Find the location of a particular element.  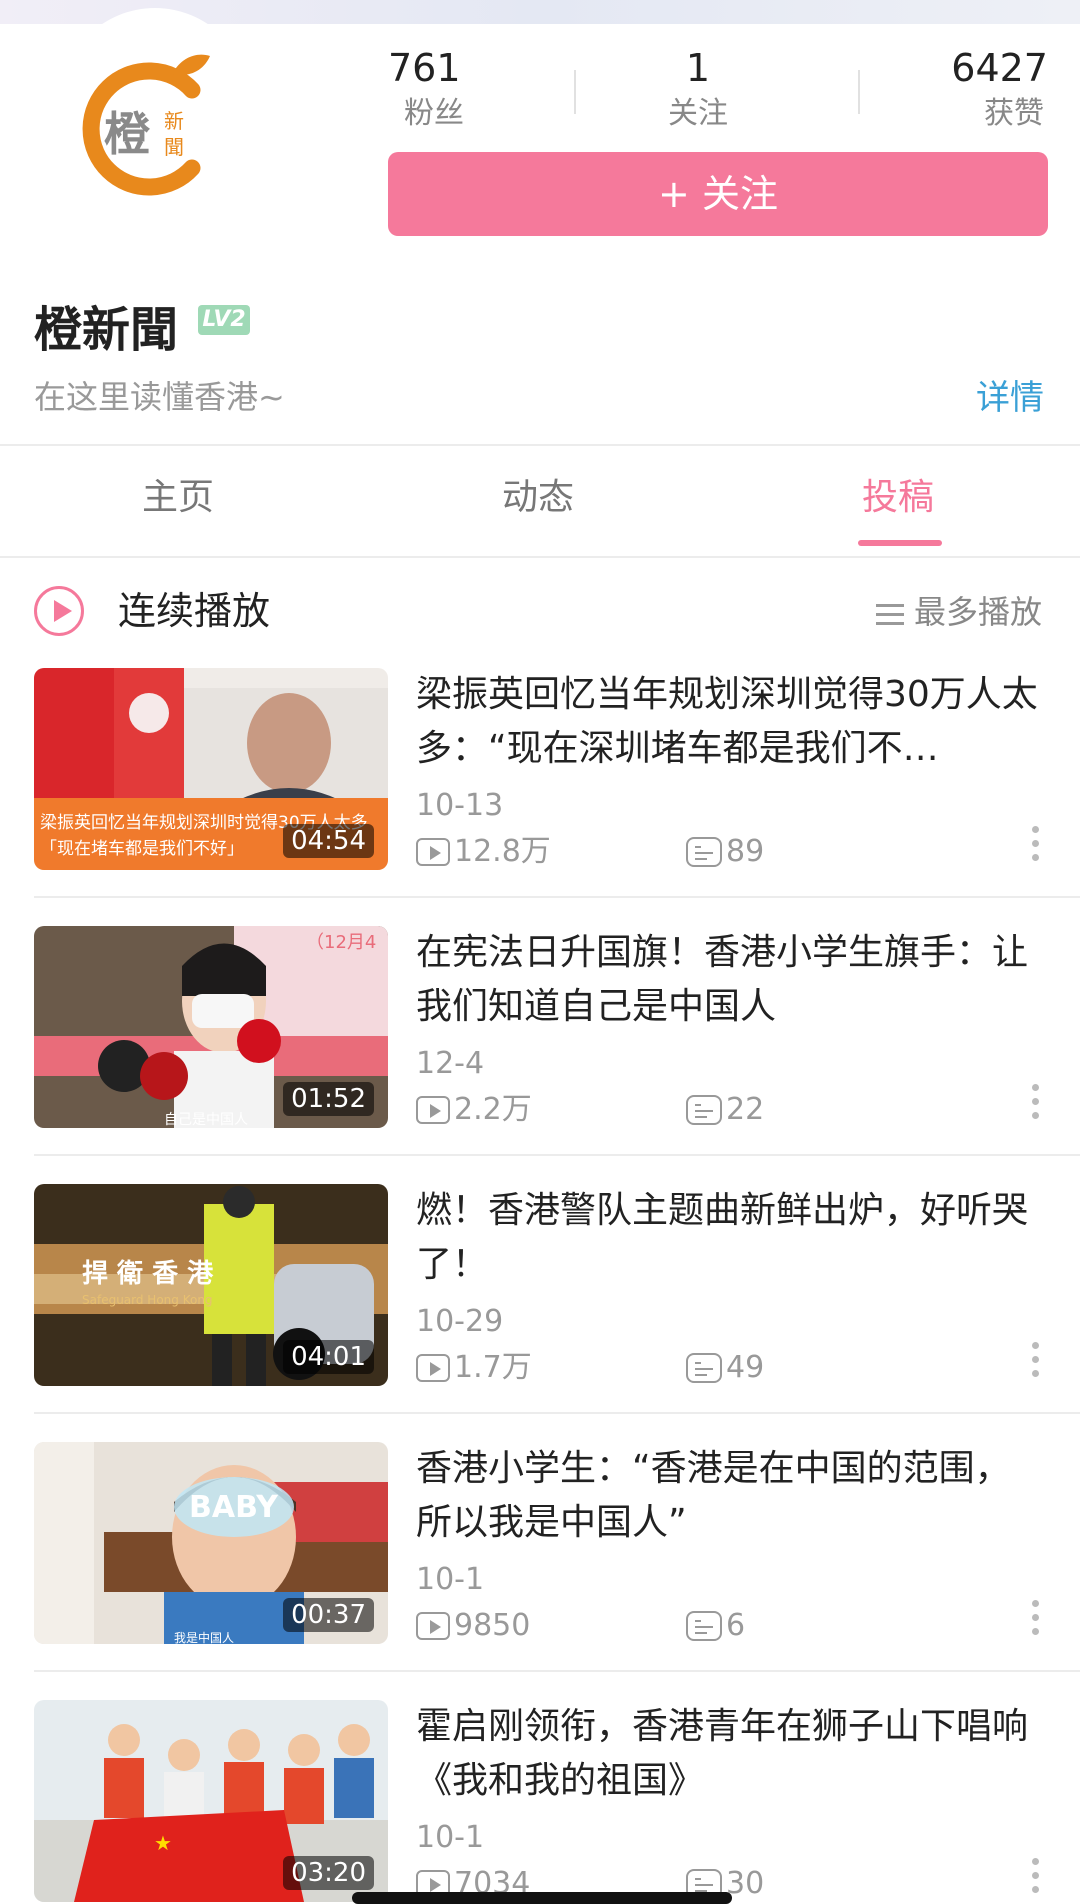

video-duration: 04:54 is located at coordinates (328, 841).